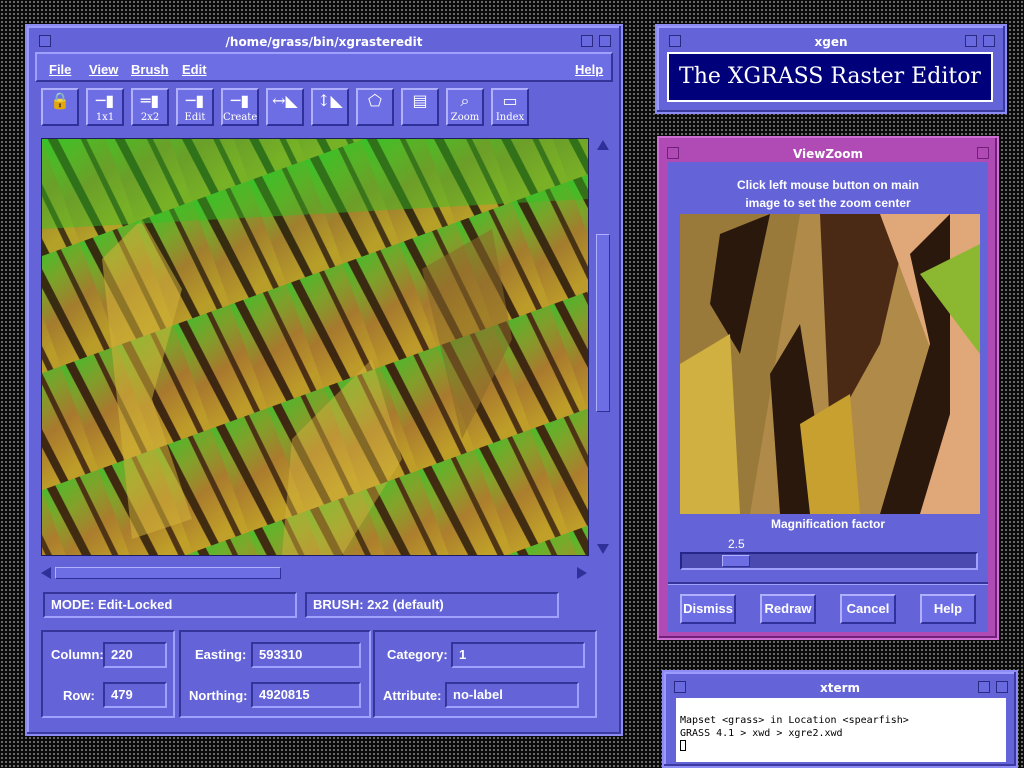 The height and width of the screenshot is (768, 1024). I want to click on xgen-title: xgen, so click(831, 42).